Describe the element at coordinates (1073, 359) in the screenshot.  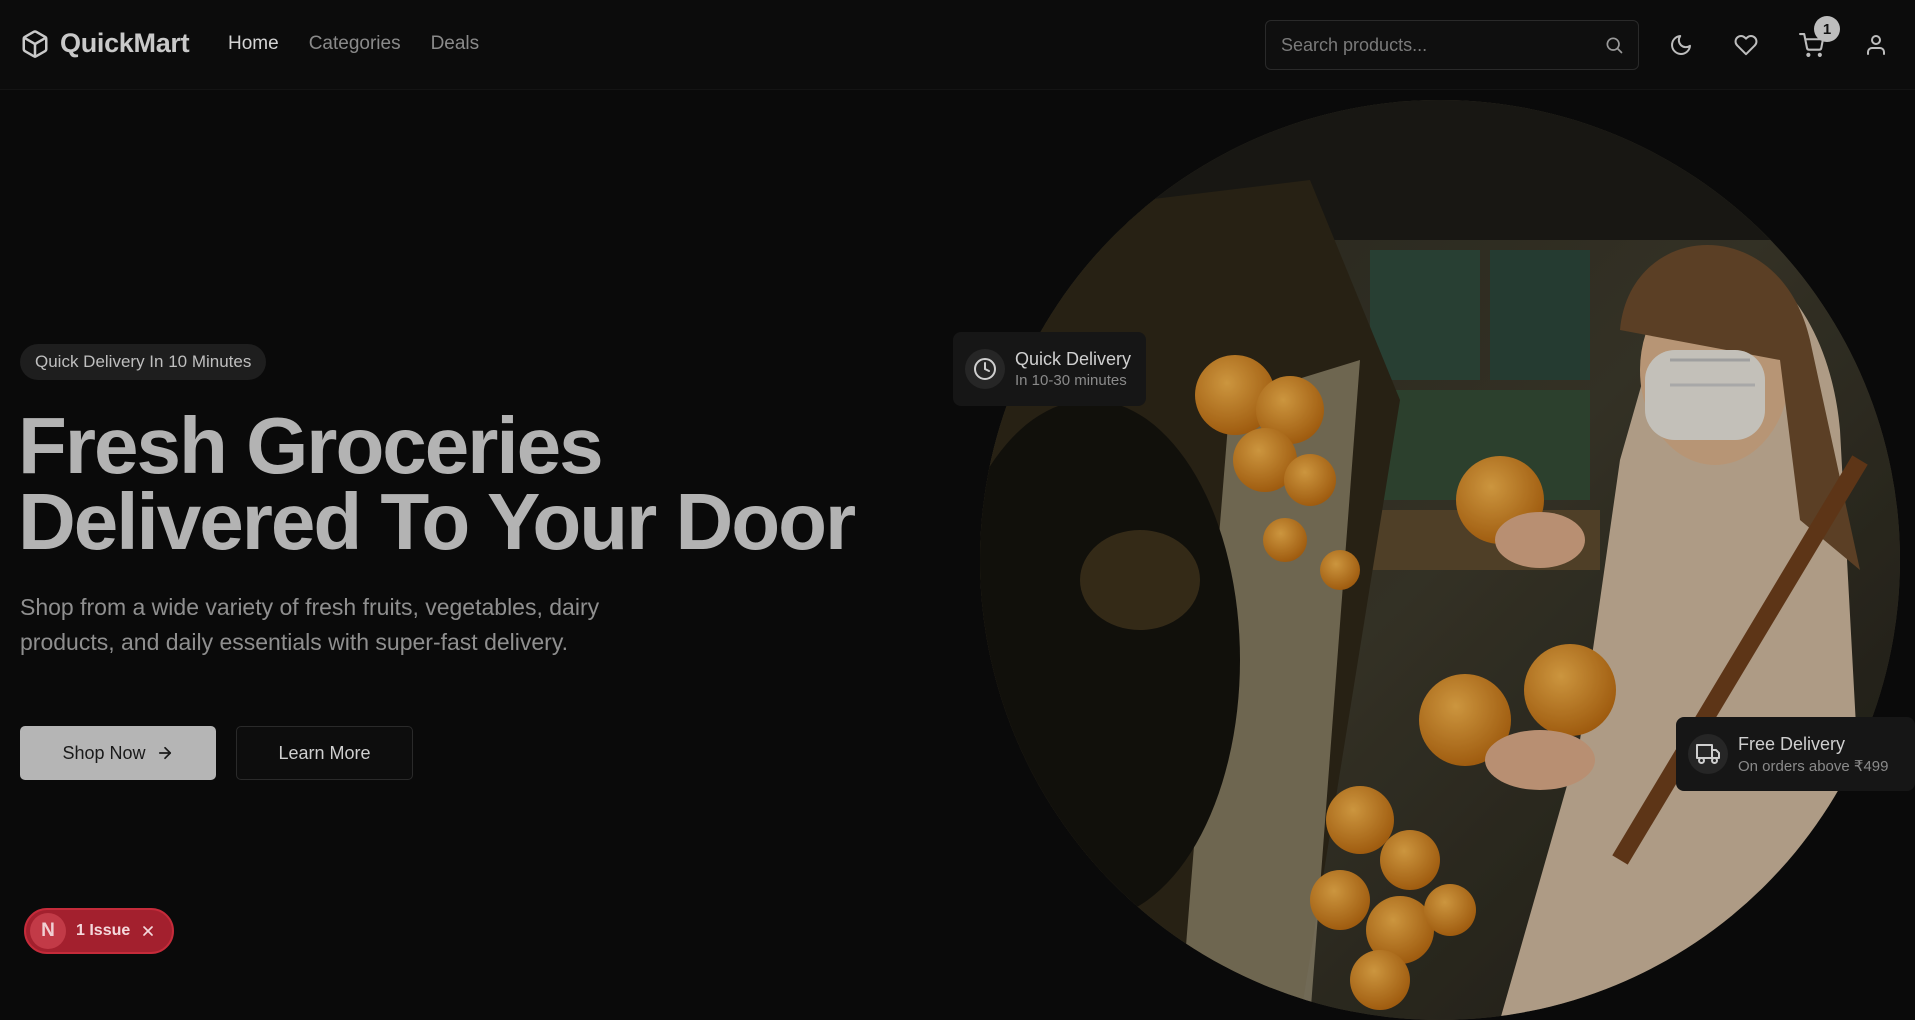
I see `quick-delivery-title: Quick Delivery` at that location.